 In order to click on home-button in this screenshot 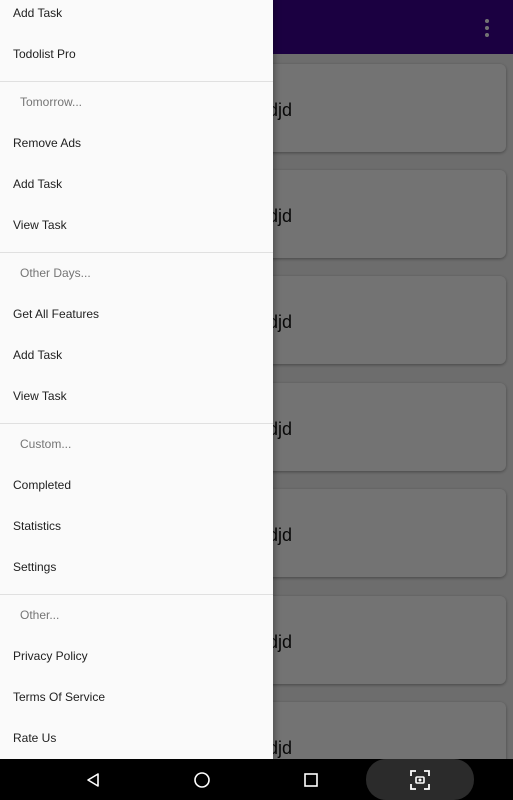, I will do `click(202, 779)`.